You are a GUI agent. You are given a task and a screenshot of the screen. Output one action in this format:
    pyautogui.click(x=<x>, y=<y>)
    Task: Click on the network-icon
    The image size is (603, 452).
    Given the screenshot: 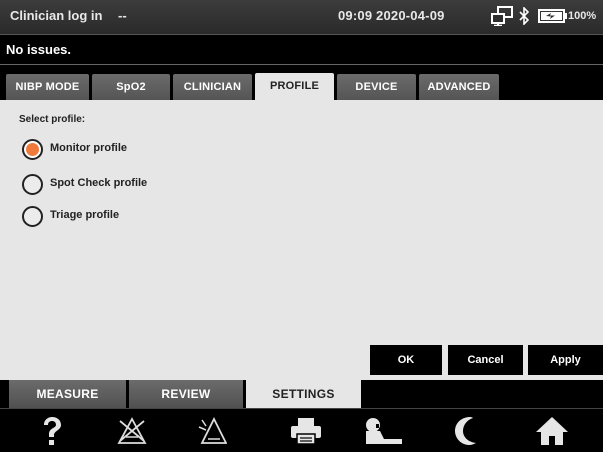 What is the action you would take?
    pyautogui.click(x=502, y=16)
    